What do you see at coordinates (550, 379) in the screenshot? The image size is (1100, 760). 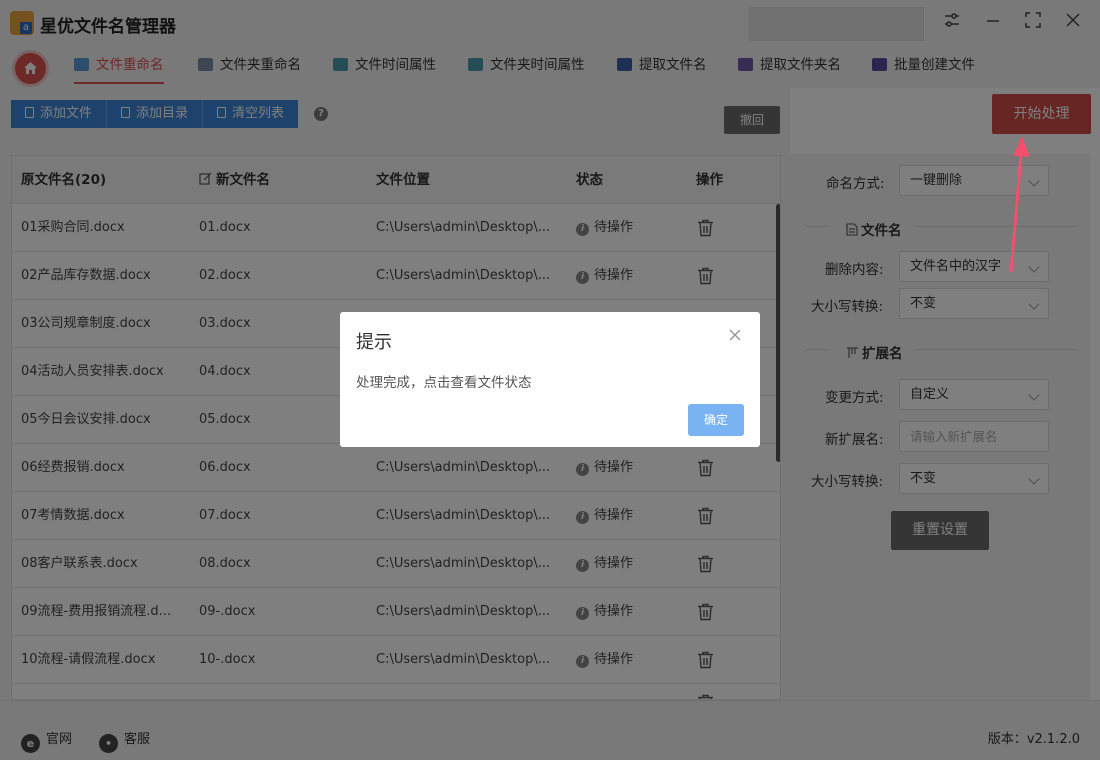 I see `notice-dialog: 提示 处理完成，点击查看文件状态 确定` at bounding box center [550, 379].